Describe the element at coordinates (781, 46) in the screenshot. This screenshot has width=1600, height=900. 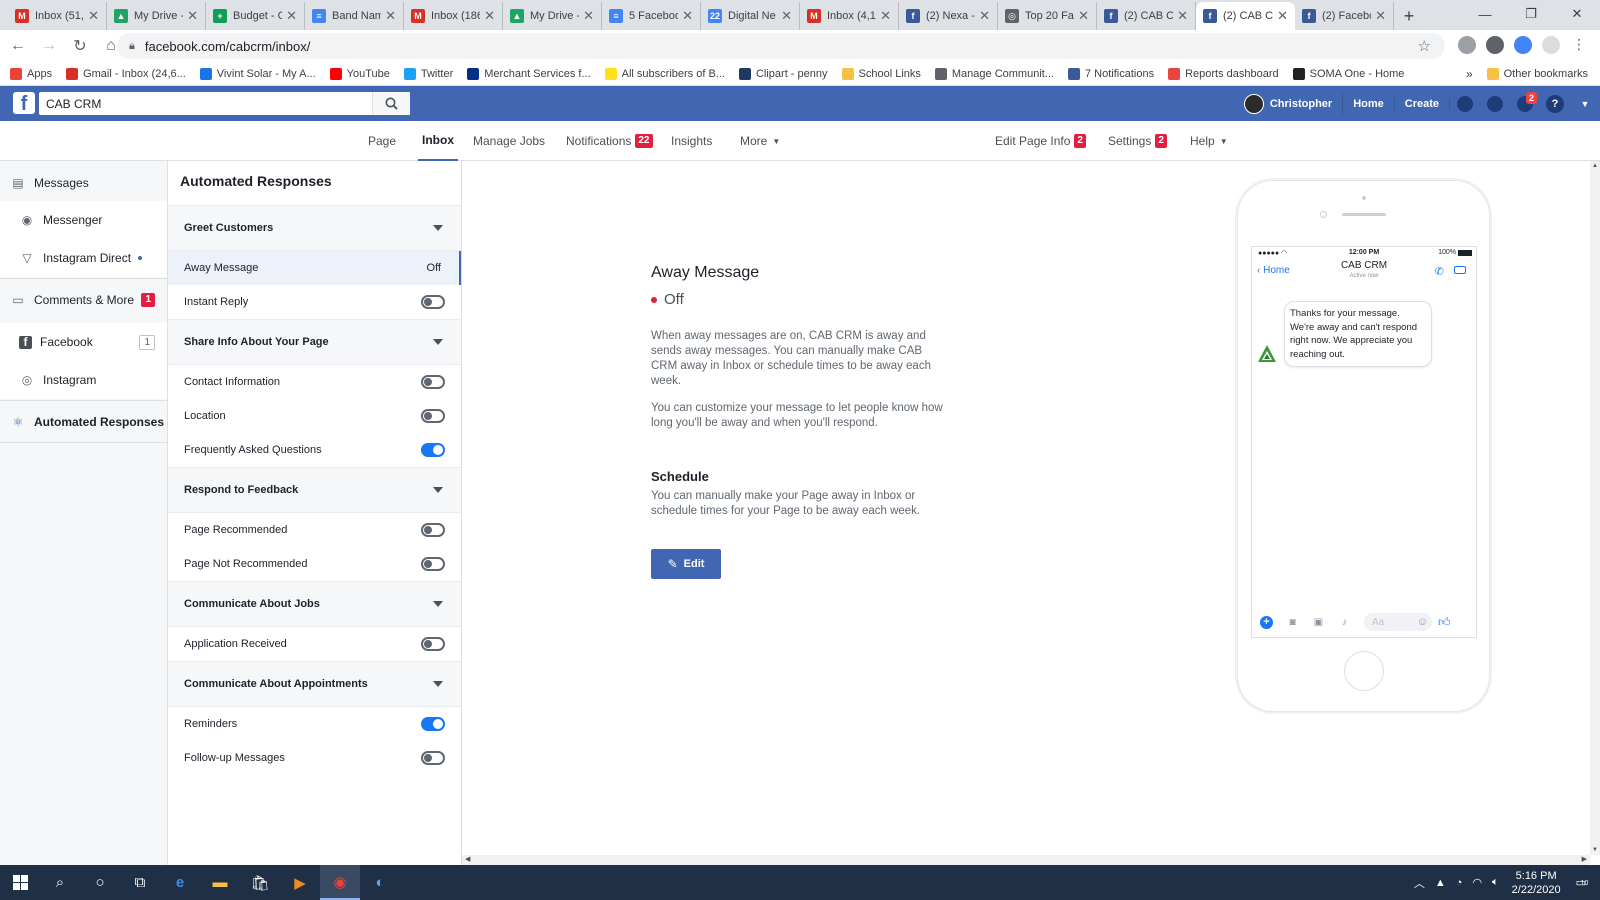
I see `address-bar: 🔒︎ facebook.com/cabcrm/inbox/ ☆` at that location.